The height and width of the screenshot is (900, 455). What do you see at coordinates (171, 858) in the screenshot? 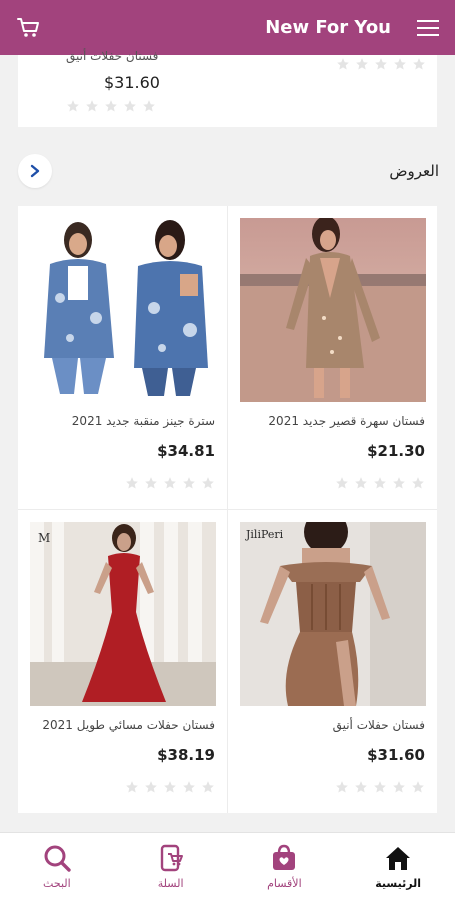
I see `cart-phone-icon` at bounding box center [171, 858].